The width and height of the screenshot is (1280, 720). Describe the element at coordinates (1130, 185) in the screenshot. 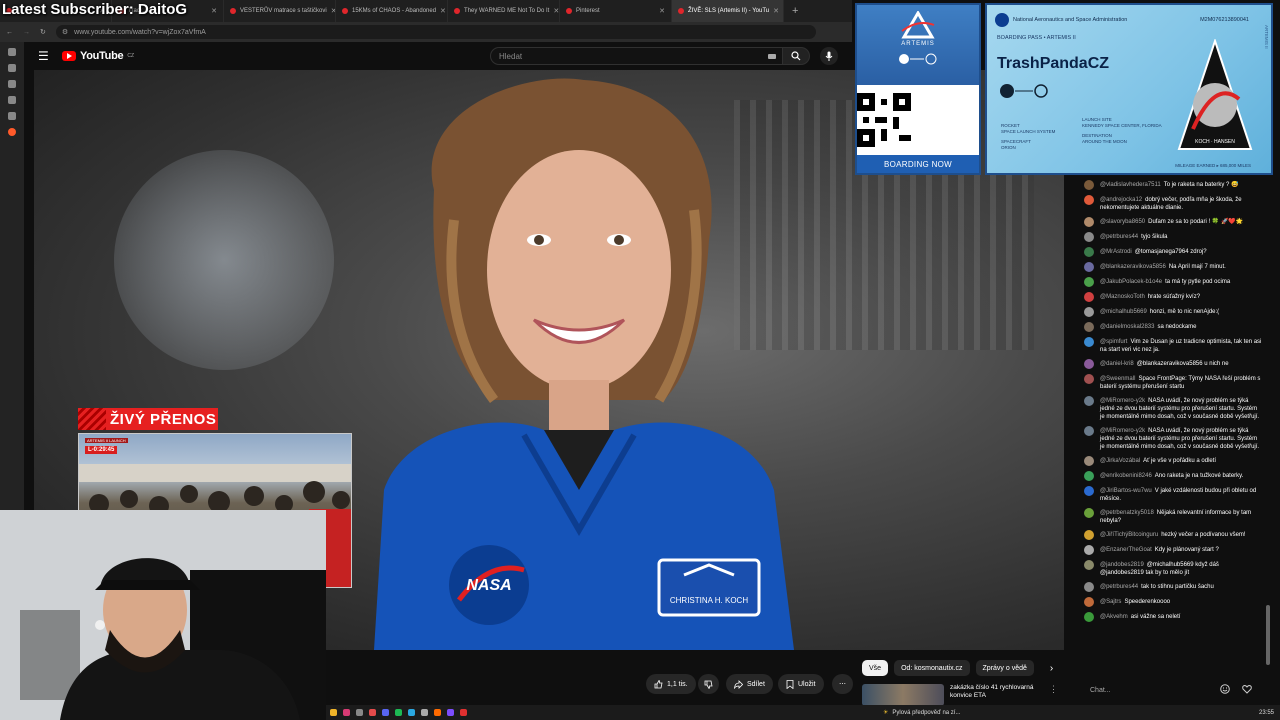

I see `chat-author: @vladislavhedera7511` at that location.